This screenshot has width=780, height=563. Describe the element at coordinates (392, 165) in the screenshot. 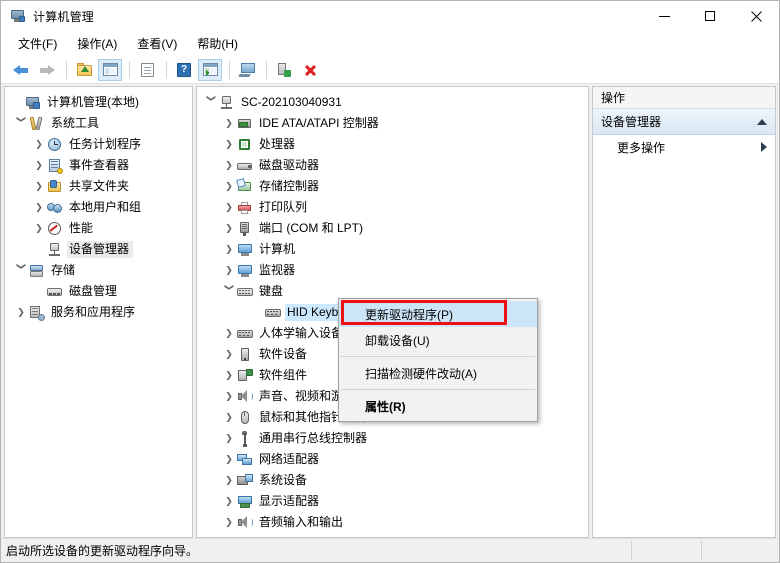

I see `device-node-disk-drives: ❯ 磁盘驱动器` at that location.